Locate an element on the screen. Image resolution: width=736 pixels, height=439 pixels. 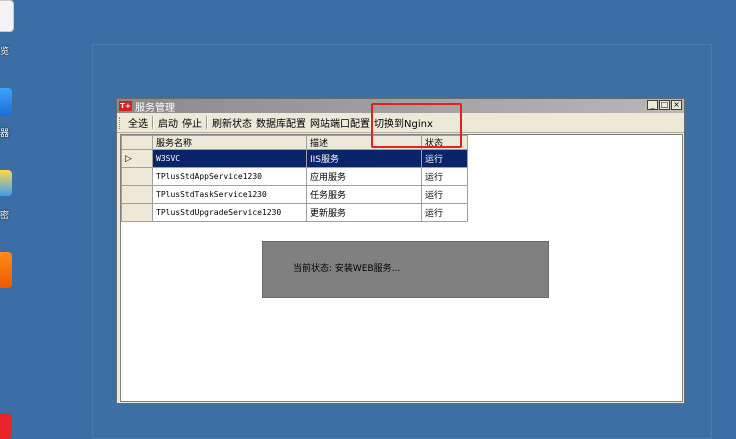
table-row: ▷ W3SVC IIS服务 运行 is located at coordinates (294, 158).